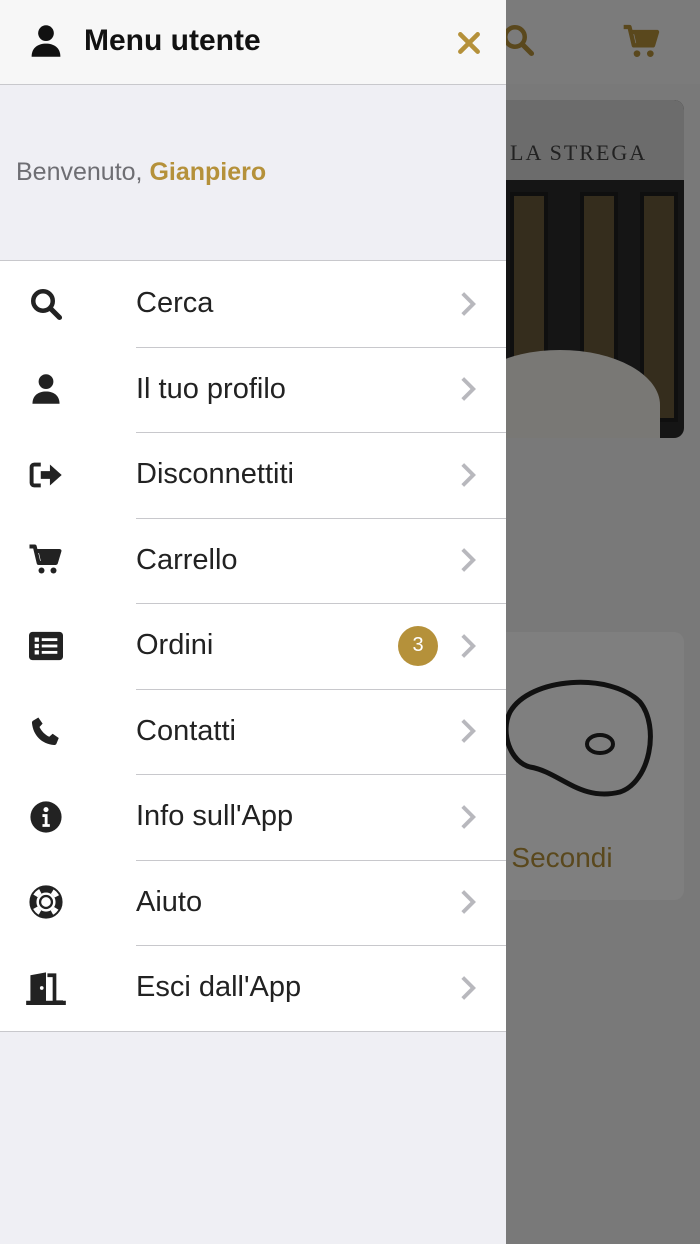 Image resolution: width=700 pixels, height=1244 pixels. What do you see at coordinates (253, 731) in the screenshot?
I see `menu-item-contacts: Contatti` at bounding box center [253, 731].